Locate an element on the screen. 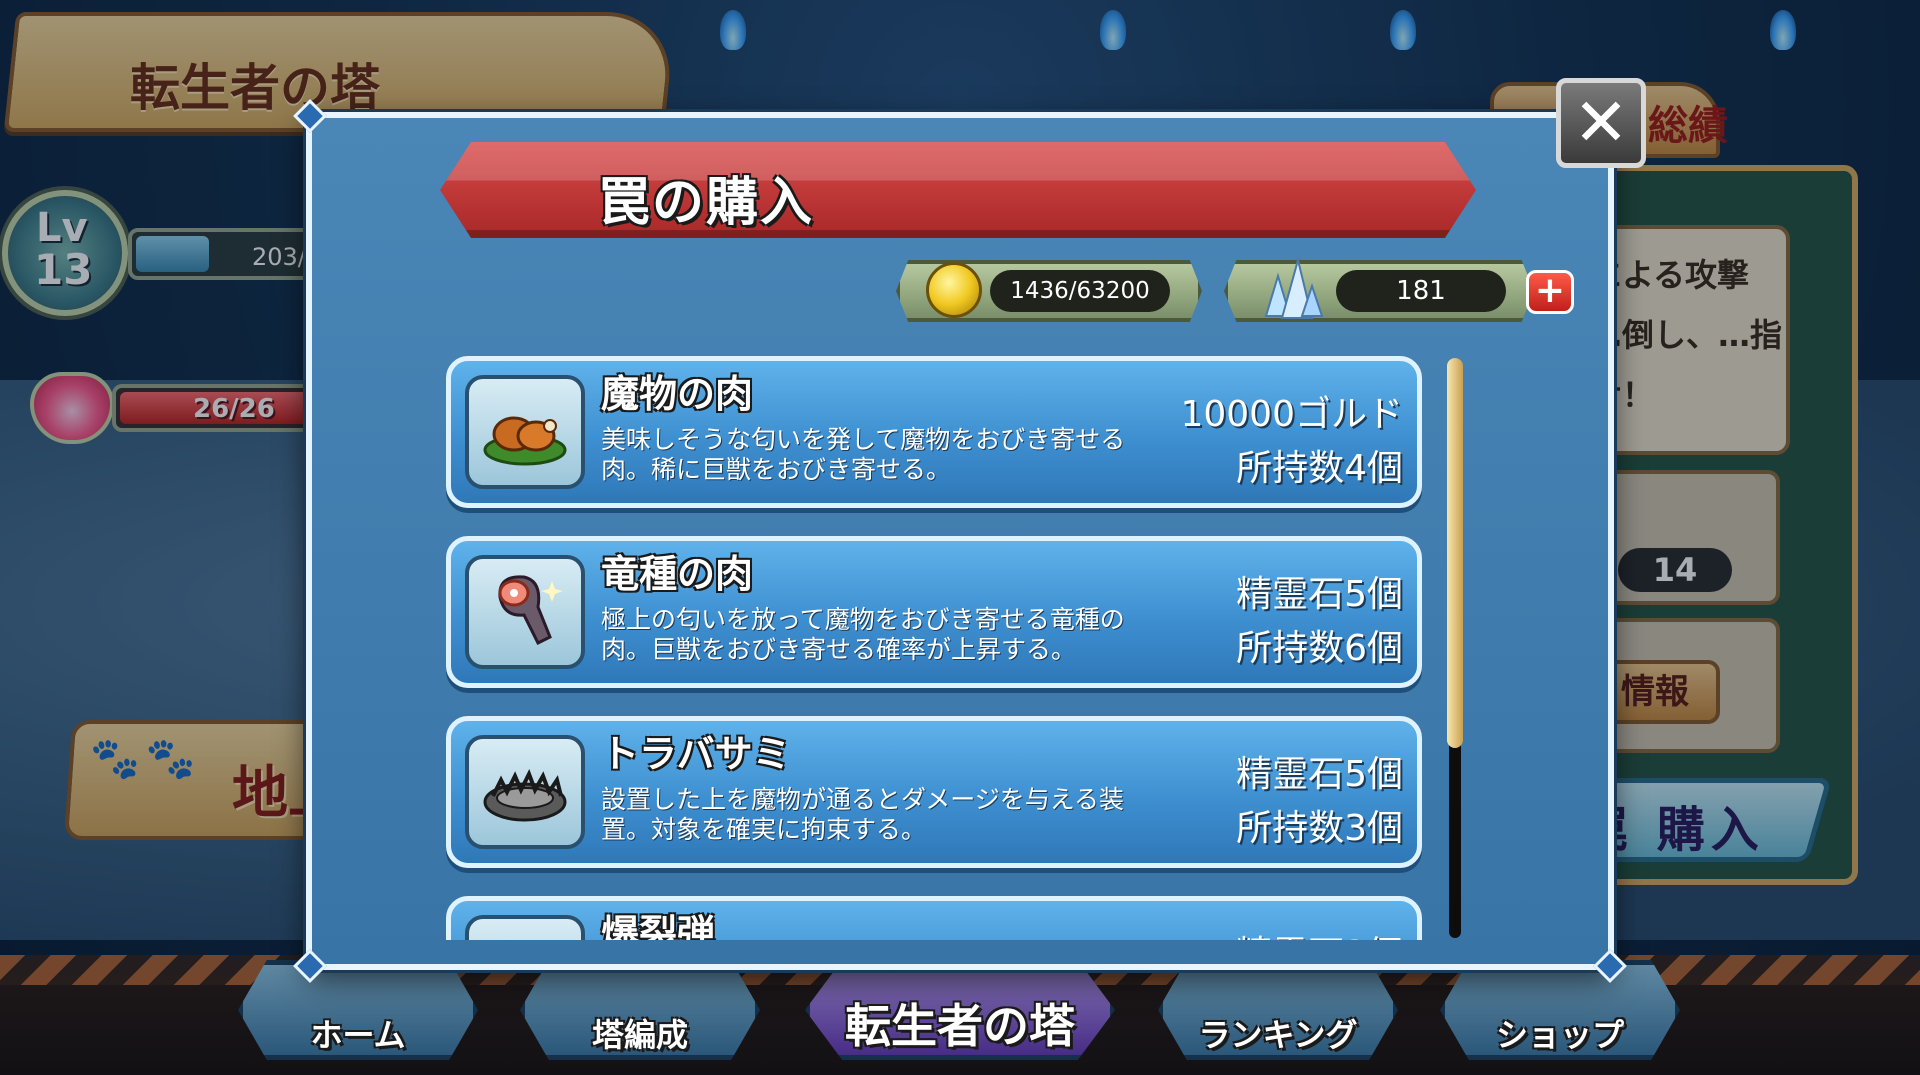  close-button: ✕ is located at coordinates (1601, 123).